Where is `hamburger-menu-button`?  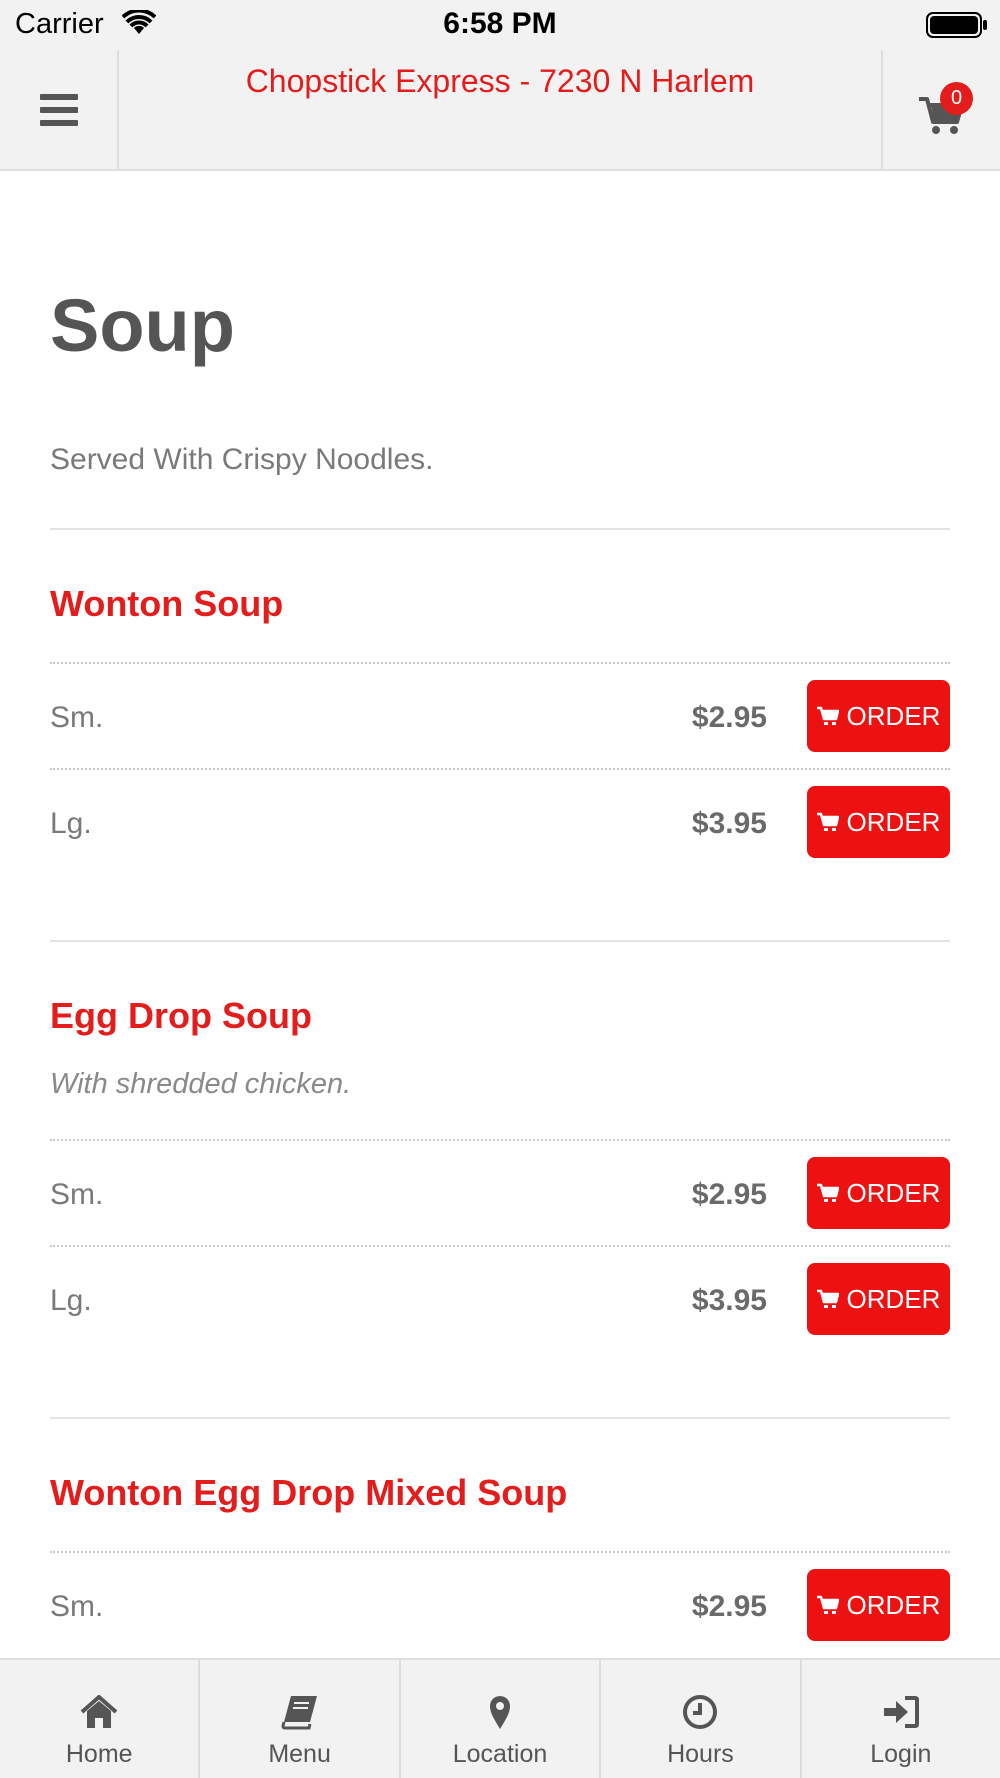
hamburger-menu-button is located at coordinates (59, 109).